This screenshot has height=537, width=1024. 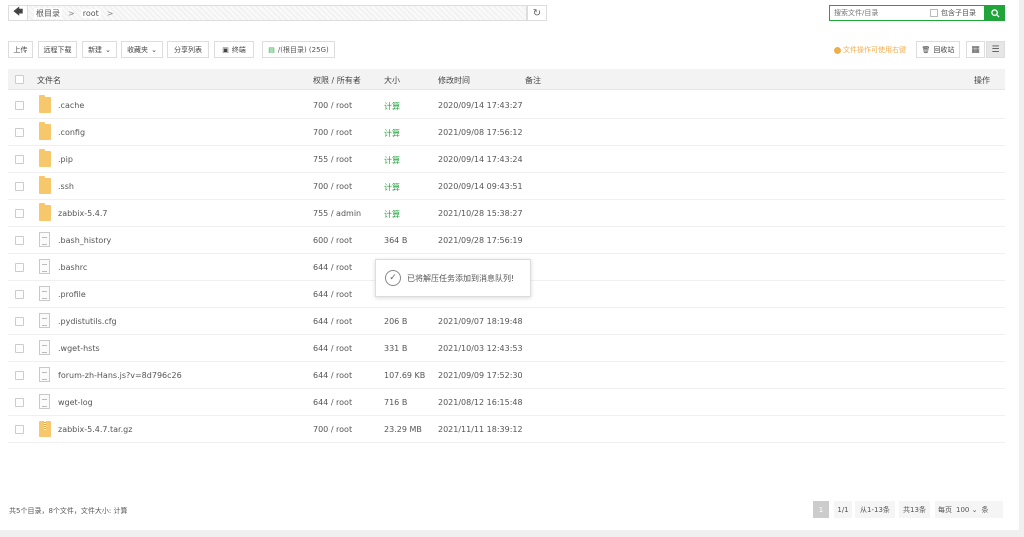 What do you see at coordinates (75, 402) in the screenshot?
I see `file-name: wget-log` at bounding box center [75, 402].